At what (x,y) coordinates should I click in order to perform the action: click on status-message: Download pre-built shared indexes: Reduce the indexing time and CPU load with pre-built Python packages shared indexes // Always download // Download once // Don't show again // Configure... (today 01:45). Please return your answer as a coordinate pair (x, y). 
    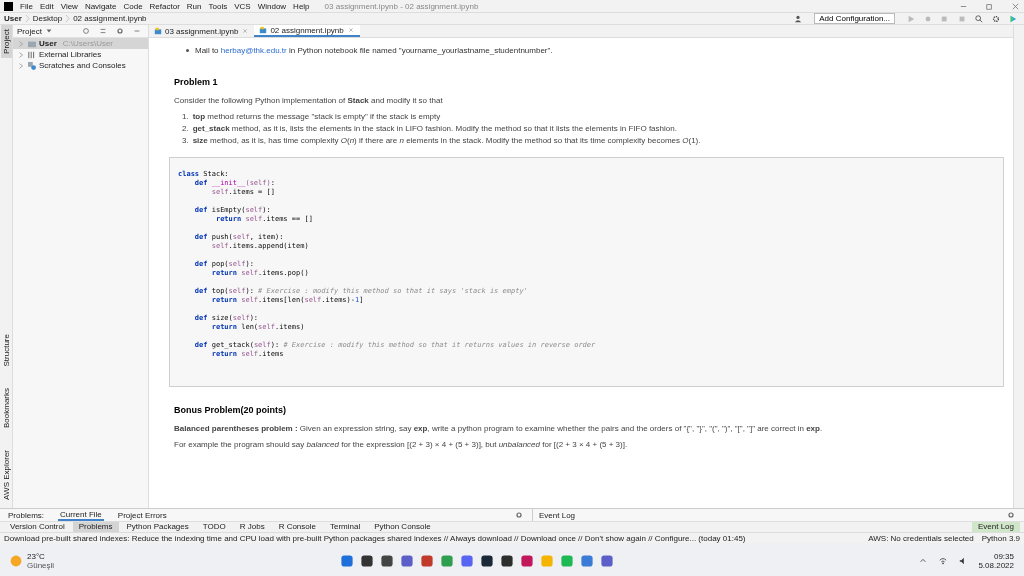
    Looking at the image, I should click on (432, 538).